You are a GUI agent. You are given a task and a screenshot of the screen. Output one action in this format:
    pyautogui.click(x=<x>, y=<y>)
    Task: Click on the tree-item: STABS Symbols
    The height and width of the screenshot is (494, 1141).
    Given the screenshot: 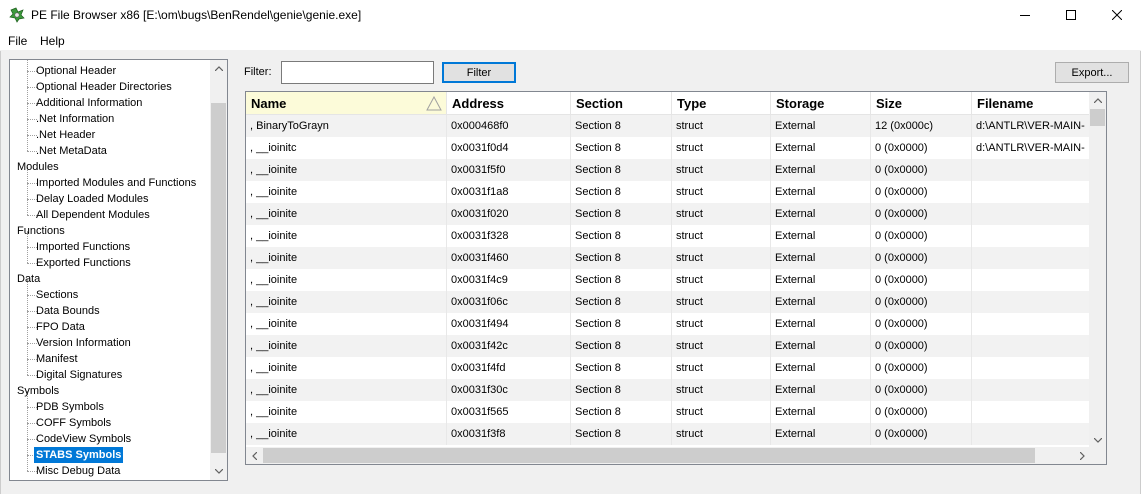 What is the action you would take?
    pyautogui.click(x=110, y=455)
    